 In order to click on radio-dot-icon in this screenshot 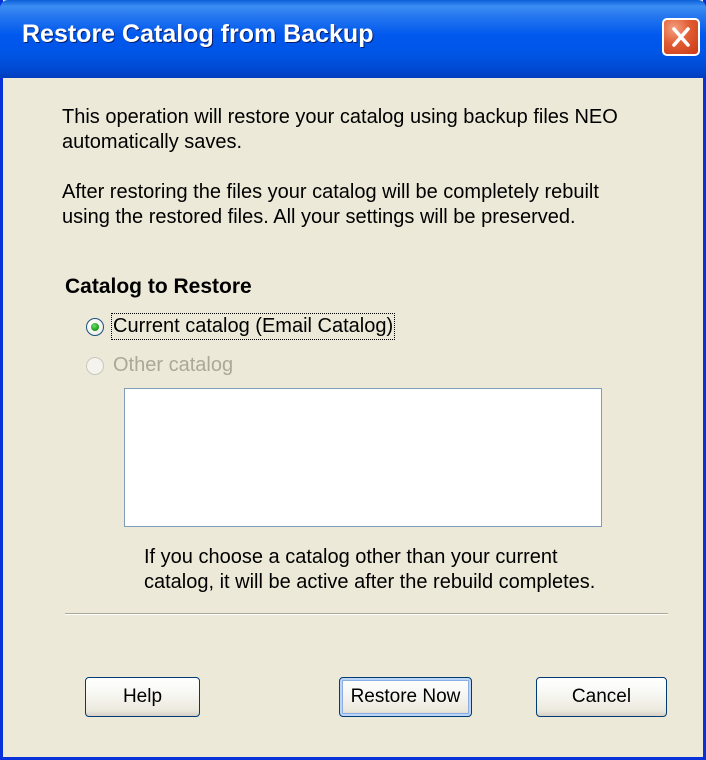, I will do `click(95, 326)`.